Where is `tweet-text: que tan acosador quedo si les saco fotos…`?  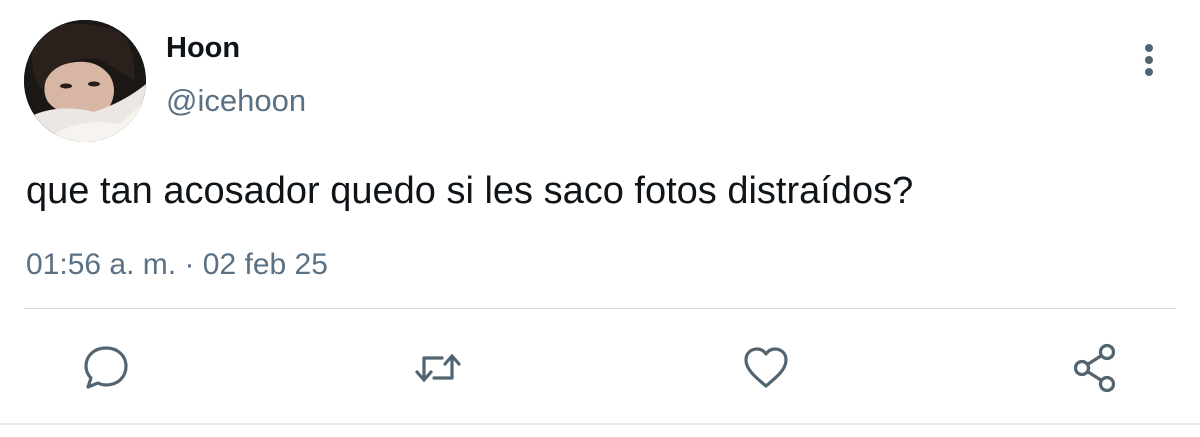
tweet-text: que tan acosador quedo si les saco fotos… is located at coordinates (470, 191).